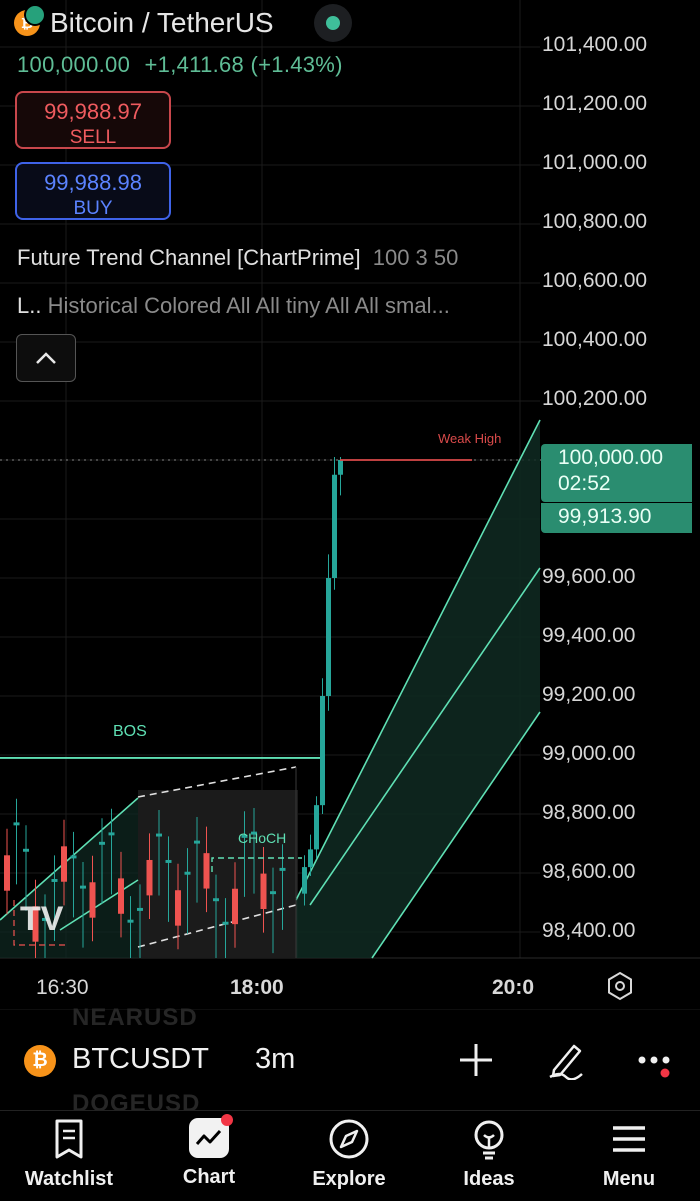  I want to click on nav-label: Menu, so click(629, 1179).